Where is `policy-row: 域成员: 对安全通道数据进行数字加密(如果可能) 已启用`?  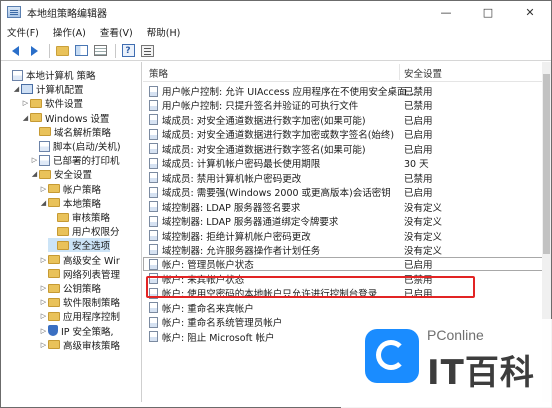
policy-row: 域成员: 对安全通道数据进行数字加密(如果可能) 已启用 is located at coordinates (347, 120).